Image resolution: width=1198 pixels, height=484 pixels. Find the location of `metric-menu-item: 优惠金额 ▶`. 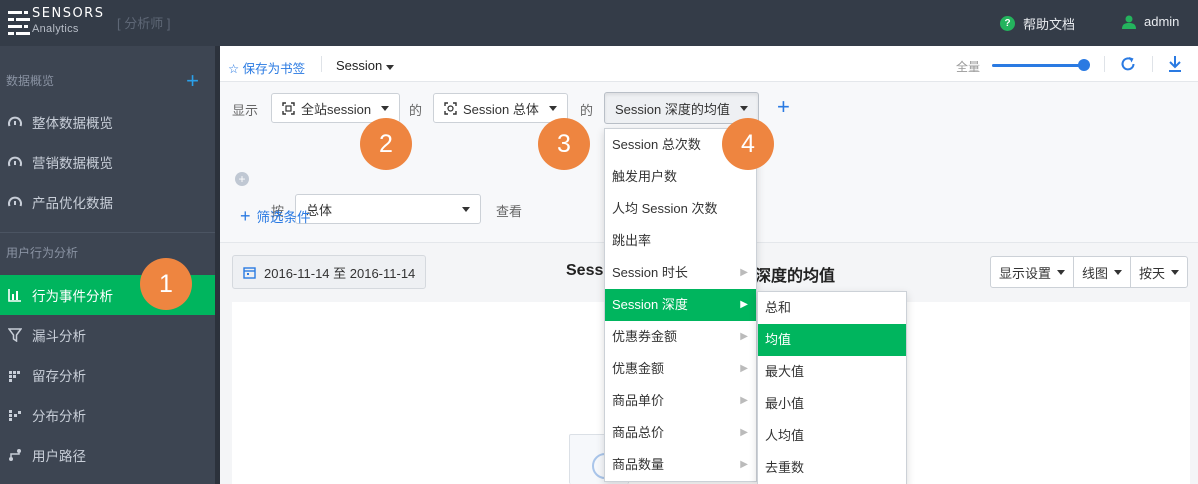

metric-menu-item: 优惠金额 ▶ is located at coordinates (680, 369).